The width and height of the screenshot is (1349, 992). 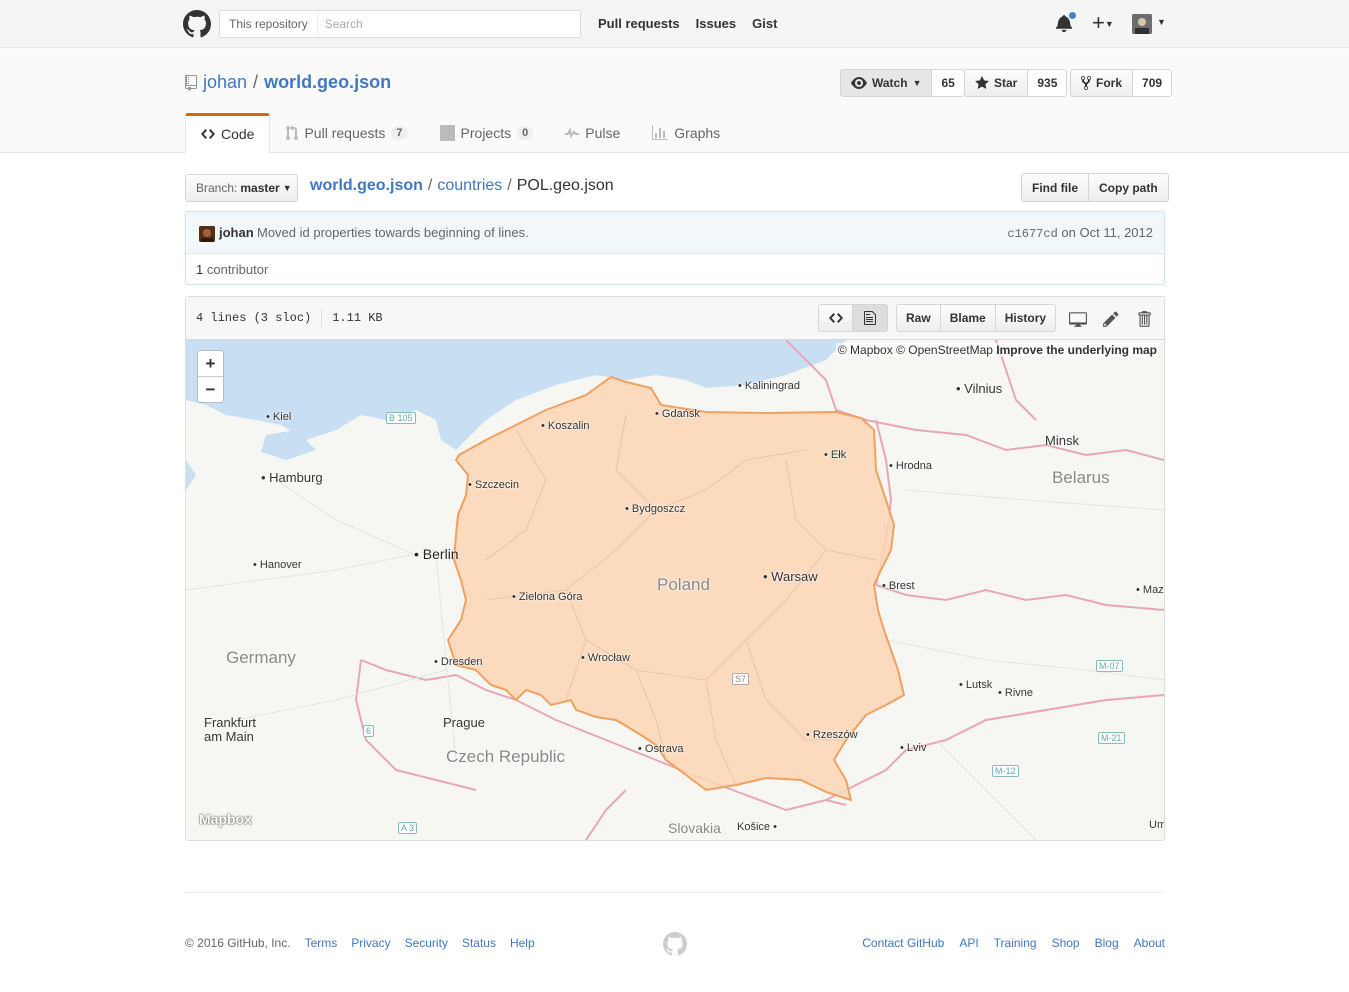 I want to click on zoom-out-button: −, so click(x=210, y=390).